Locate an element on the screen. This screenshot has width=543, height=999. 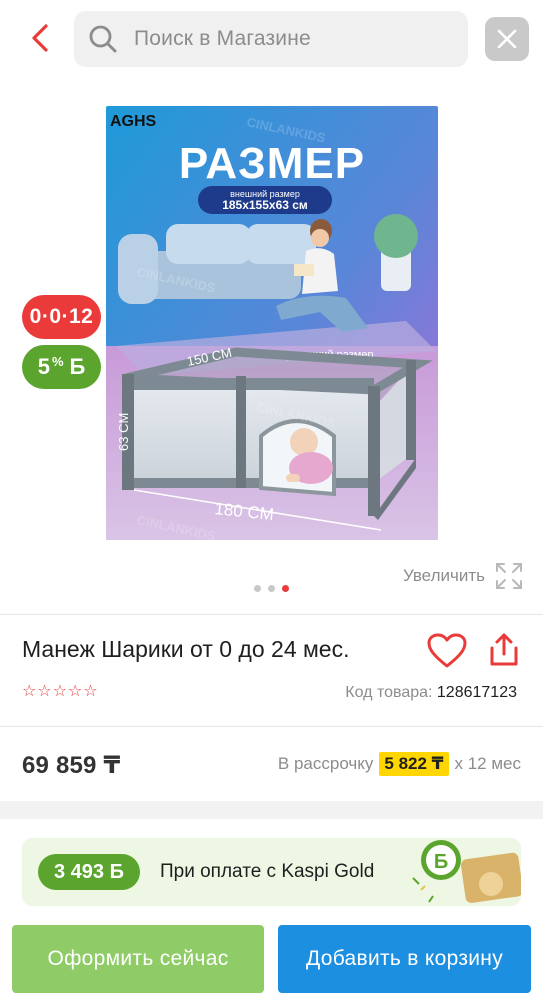
favorite-button is located at coordinates (447, 651).